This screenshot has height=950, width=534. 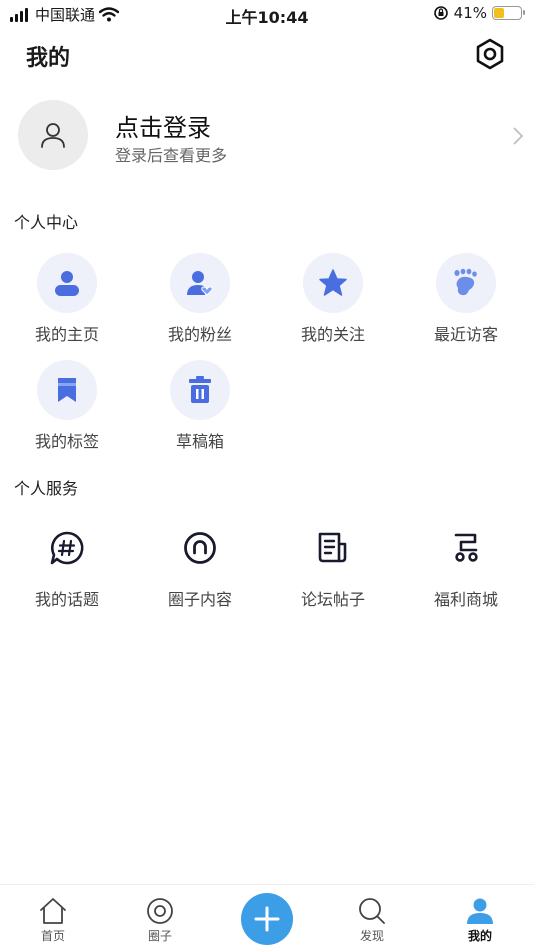 I want to click on home-icon, so click(x=53, y=911).